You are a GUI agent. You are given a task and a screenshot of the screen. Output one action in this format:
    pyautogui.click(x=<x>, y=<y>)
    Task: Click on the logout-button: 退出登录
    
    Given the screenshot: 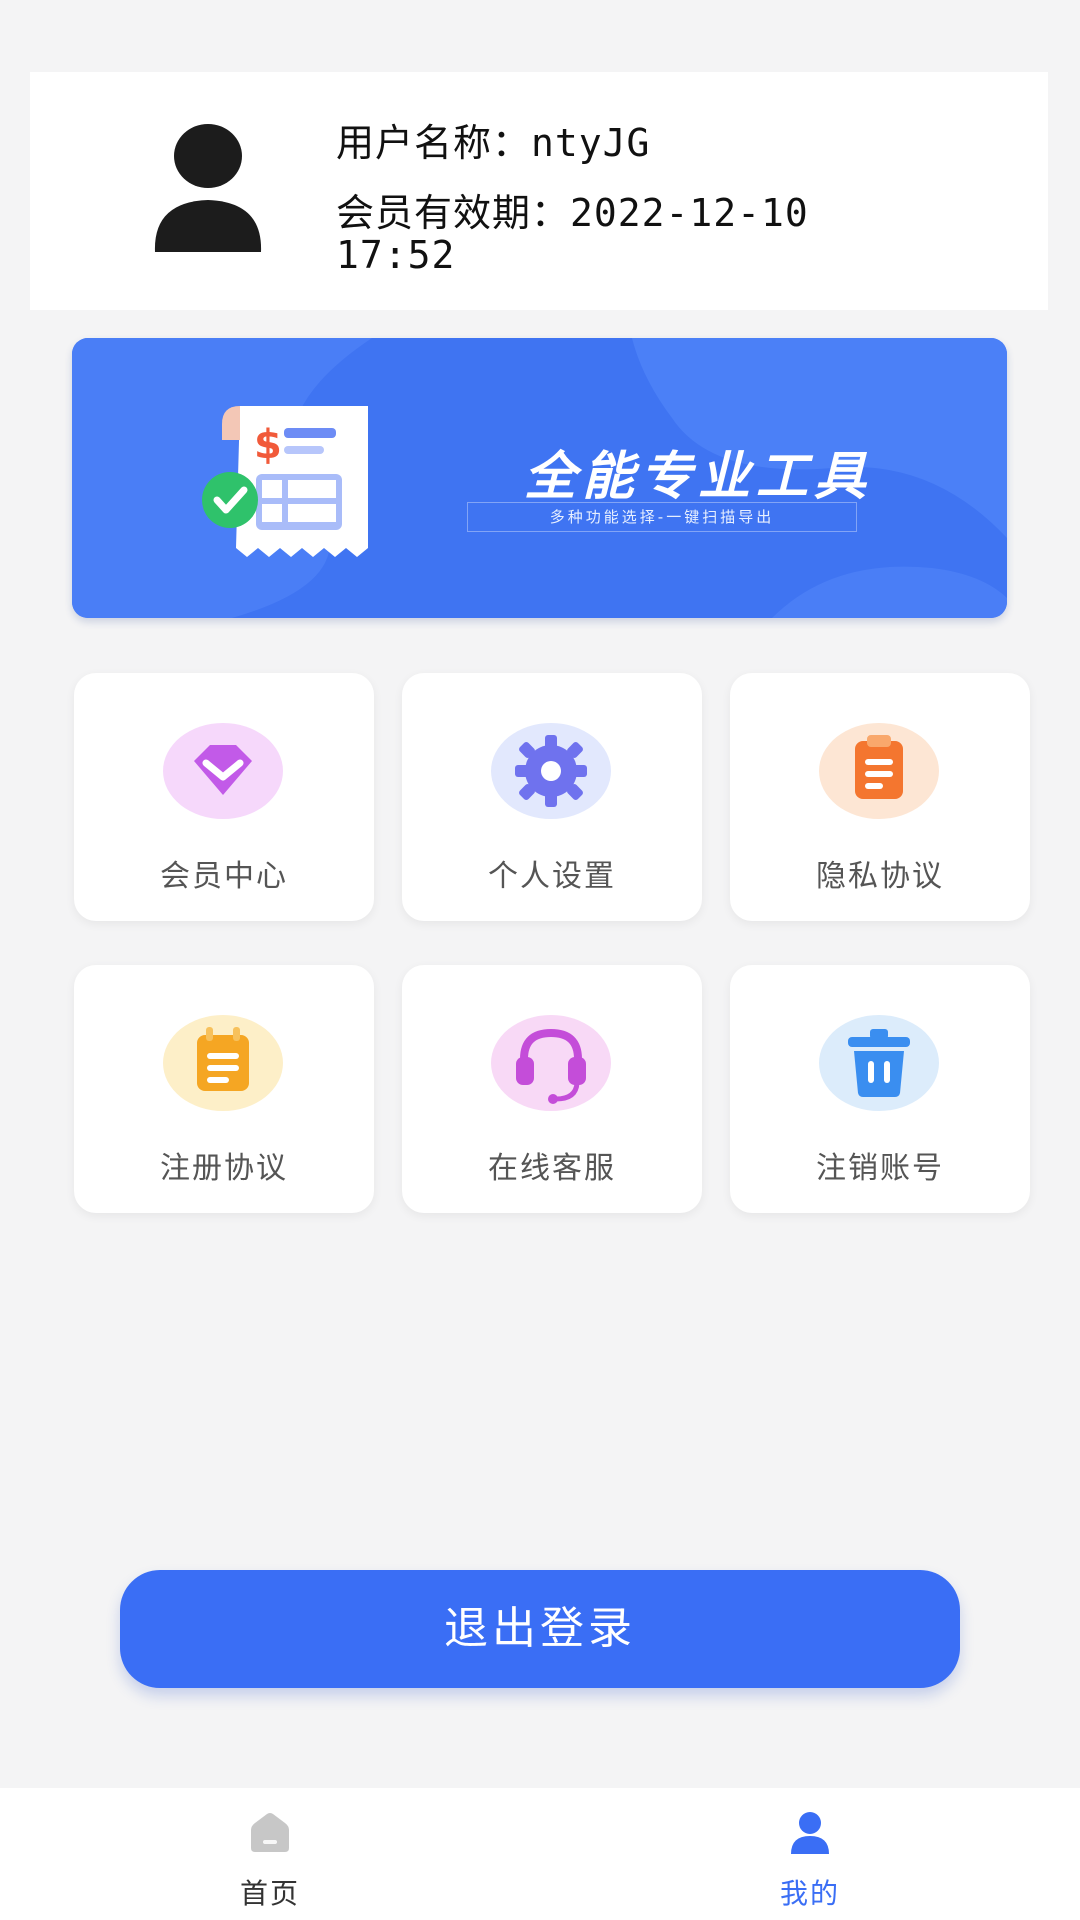 What is the action you would take?
    pyautogui.click(x=540, y=1629)
    